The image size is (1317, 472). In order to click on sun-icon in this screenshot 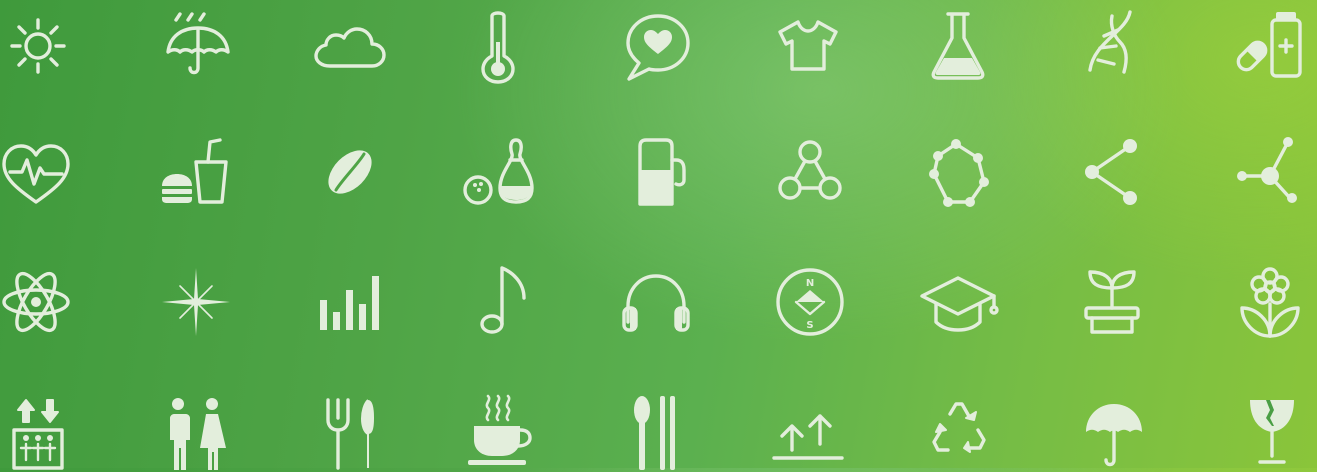, I will do `click(39, 46)`.